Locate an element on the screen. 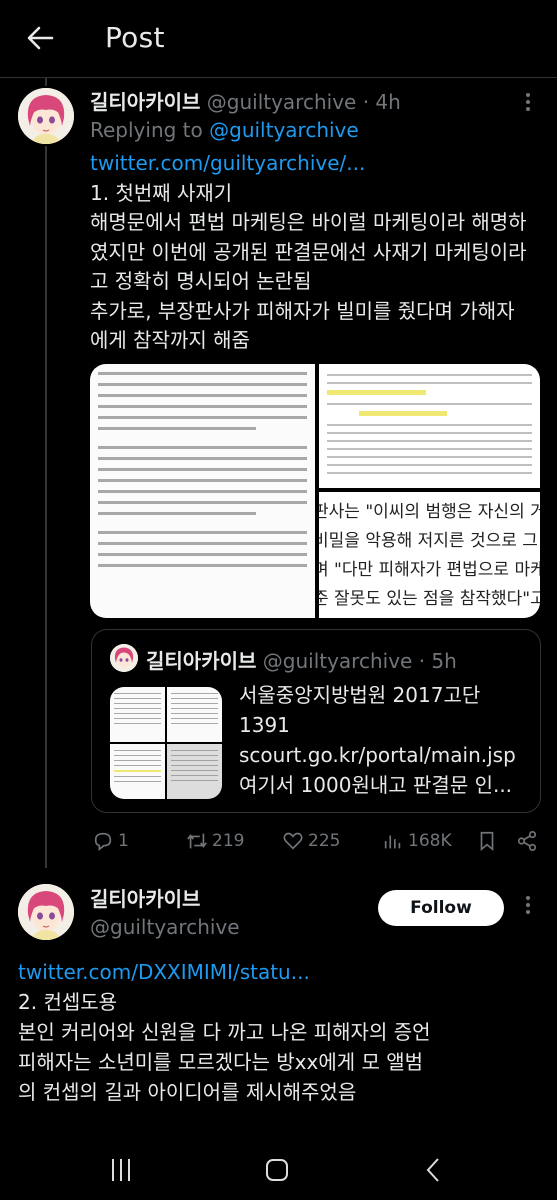  recent-apps-button is located at coordinates (121, 1170).